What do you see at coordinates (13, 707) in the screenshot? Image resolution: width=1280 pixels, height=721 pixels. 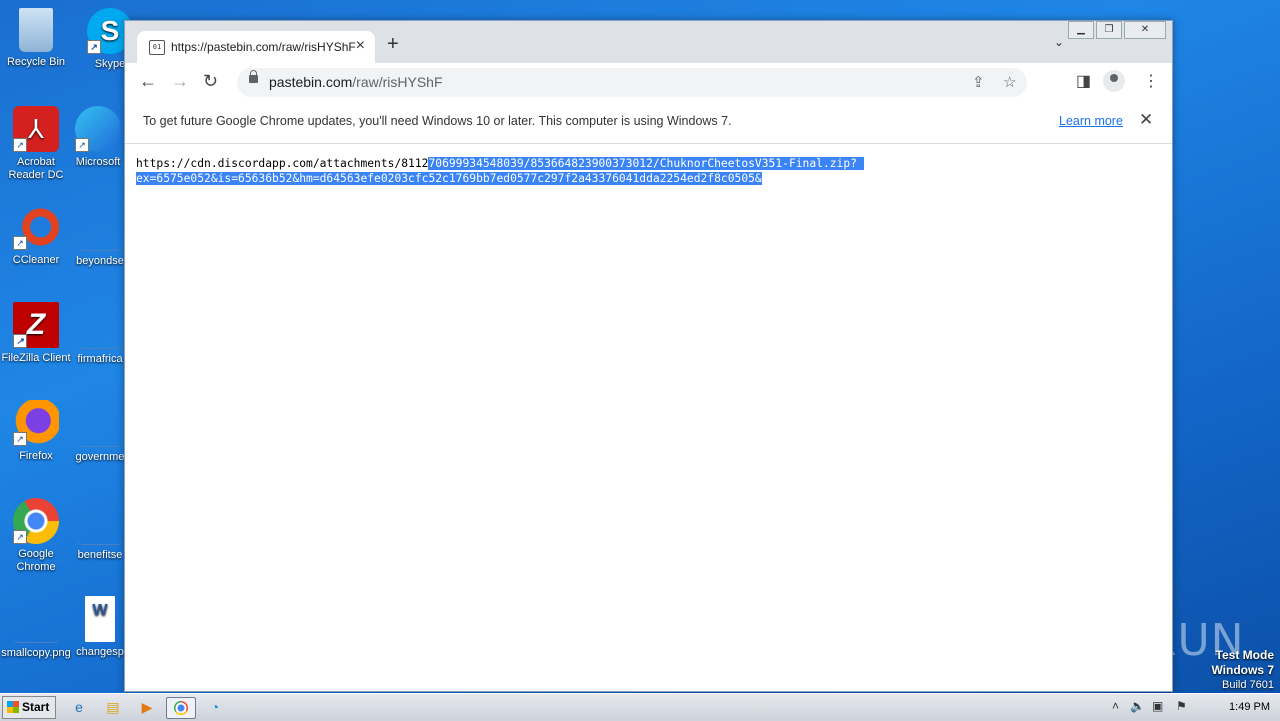 I see `windows-logo-icon` at bounding box center [13, 707].